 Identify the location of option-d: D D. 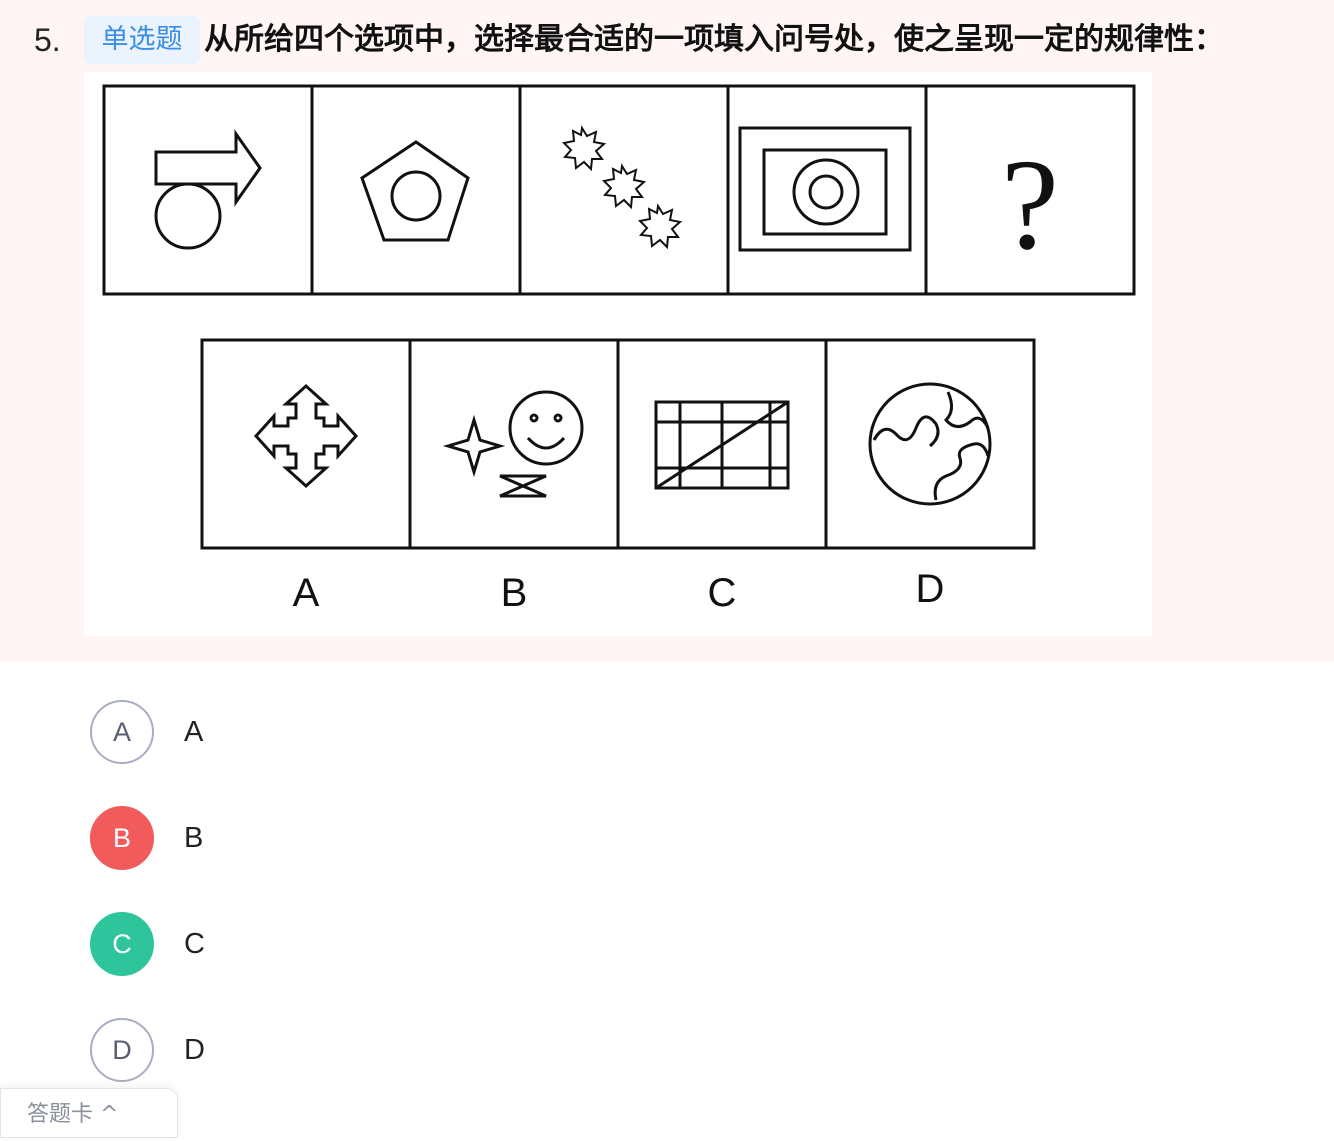
(290, 1052).